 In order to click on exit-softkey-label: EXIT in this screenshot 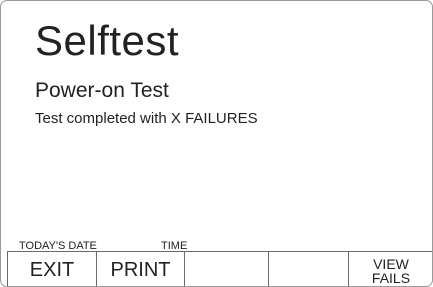, I will do `click(52, 269)`.